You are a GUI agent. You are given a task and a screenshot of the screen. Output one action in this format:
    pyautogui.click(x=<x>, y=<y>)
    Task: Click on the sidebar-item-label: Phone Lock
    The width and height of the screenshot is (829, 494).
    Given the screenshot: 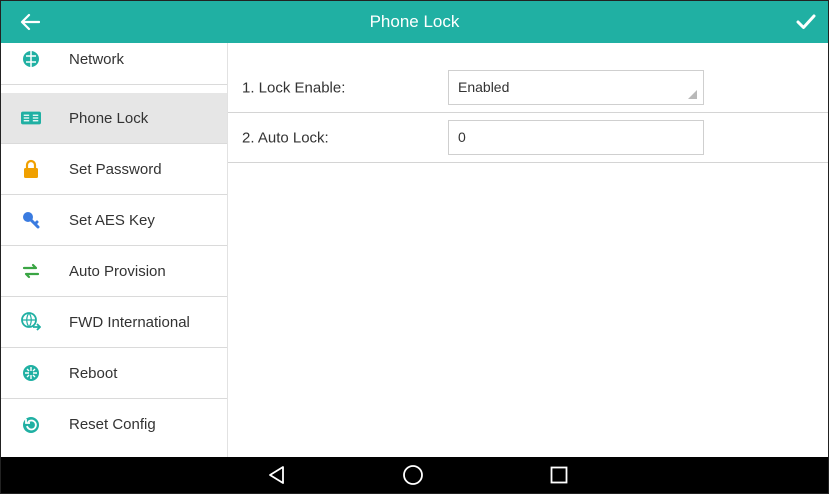 What is the action you would take?
    pyautogui.click(x=109, y=118)
    